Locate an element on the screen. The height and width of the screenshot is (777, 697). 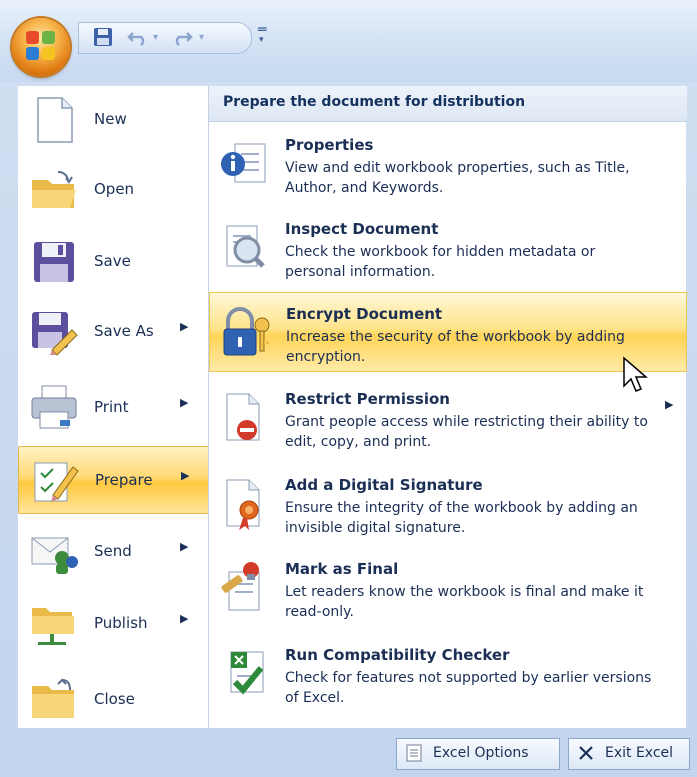
inspect-document-icon is located at coordinates (245, 248).